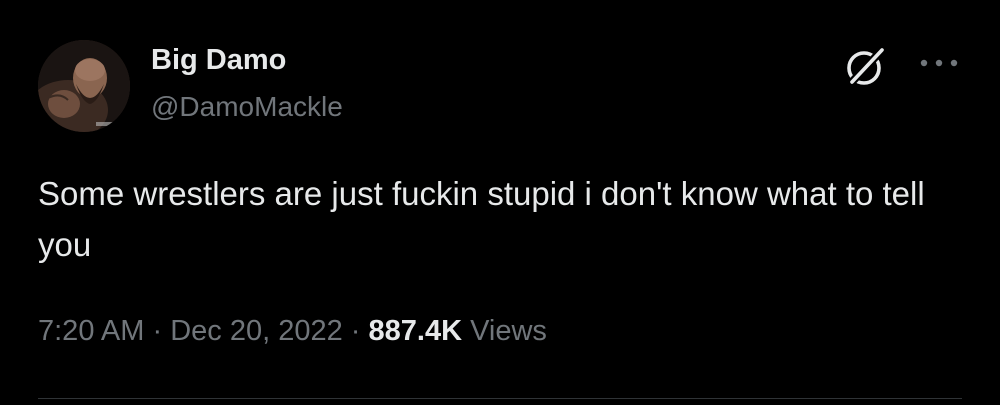  Describe the element at coordinates (865, 67) in the screenshot. I see `grok-icon` at that location.